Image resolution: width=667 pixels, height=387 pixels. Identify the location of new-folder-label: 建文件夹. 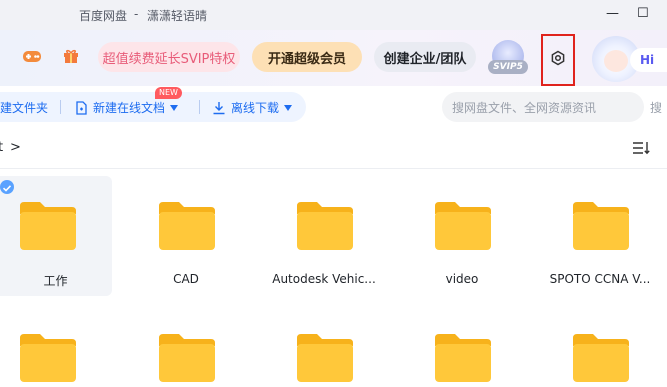
(24, 108).